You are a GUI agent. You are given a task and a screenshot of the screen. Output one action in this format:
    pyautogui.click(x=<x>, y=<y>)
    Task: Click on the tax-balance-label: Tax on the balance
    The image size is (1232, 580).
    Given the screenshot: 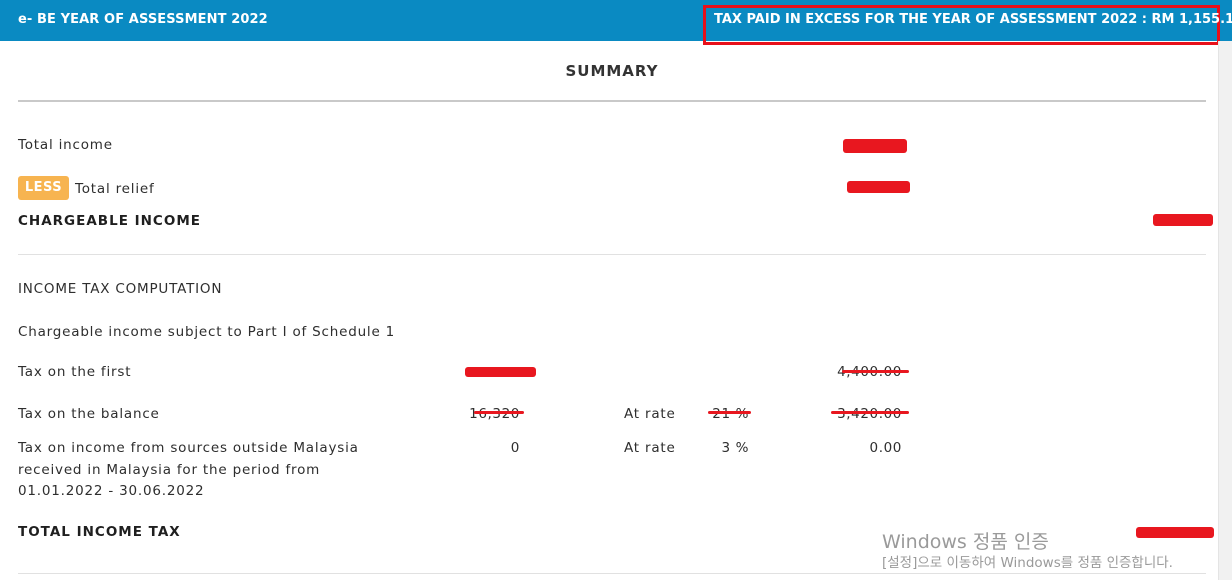 What is the action you would take?
    pyautogui.click(x=89, y=414)
    